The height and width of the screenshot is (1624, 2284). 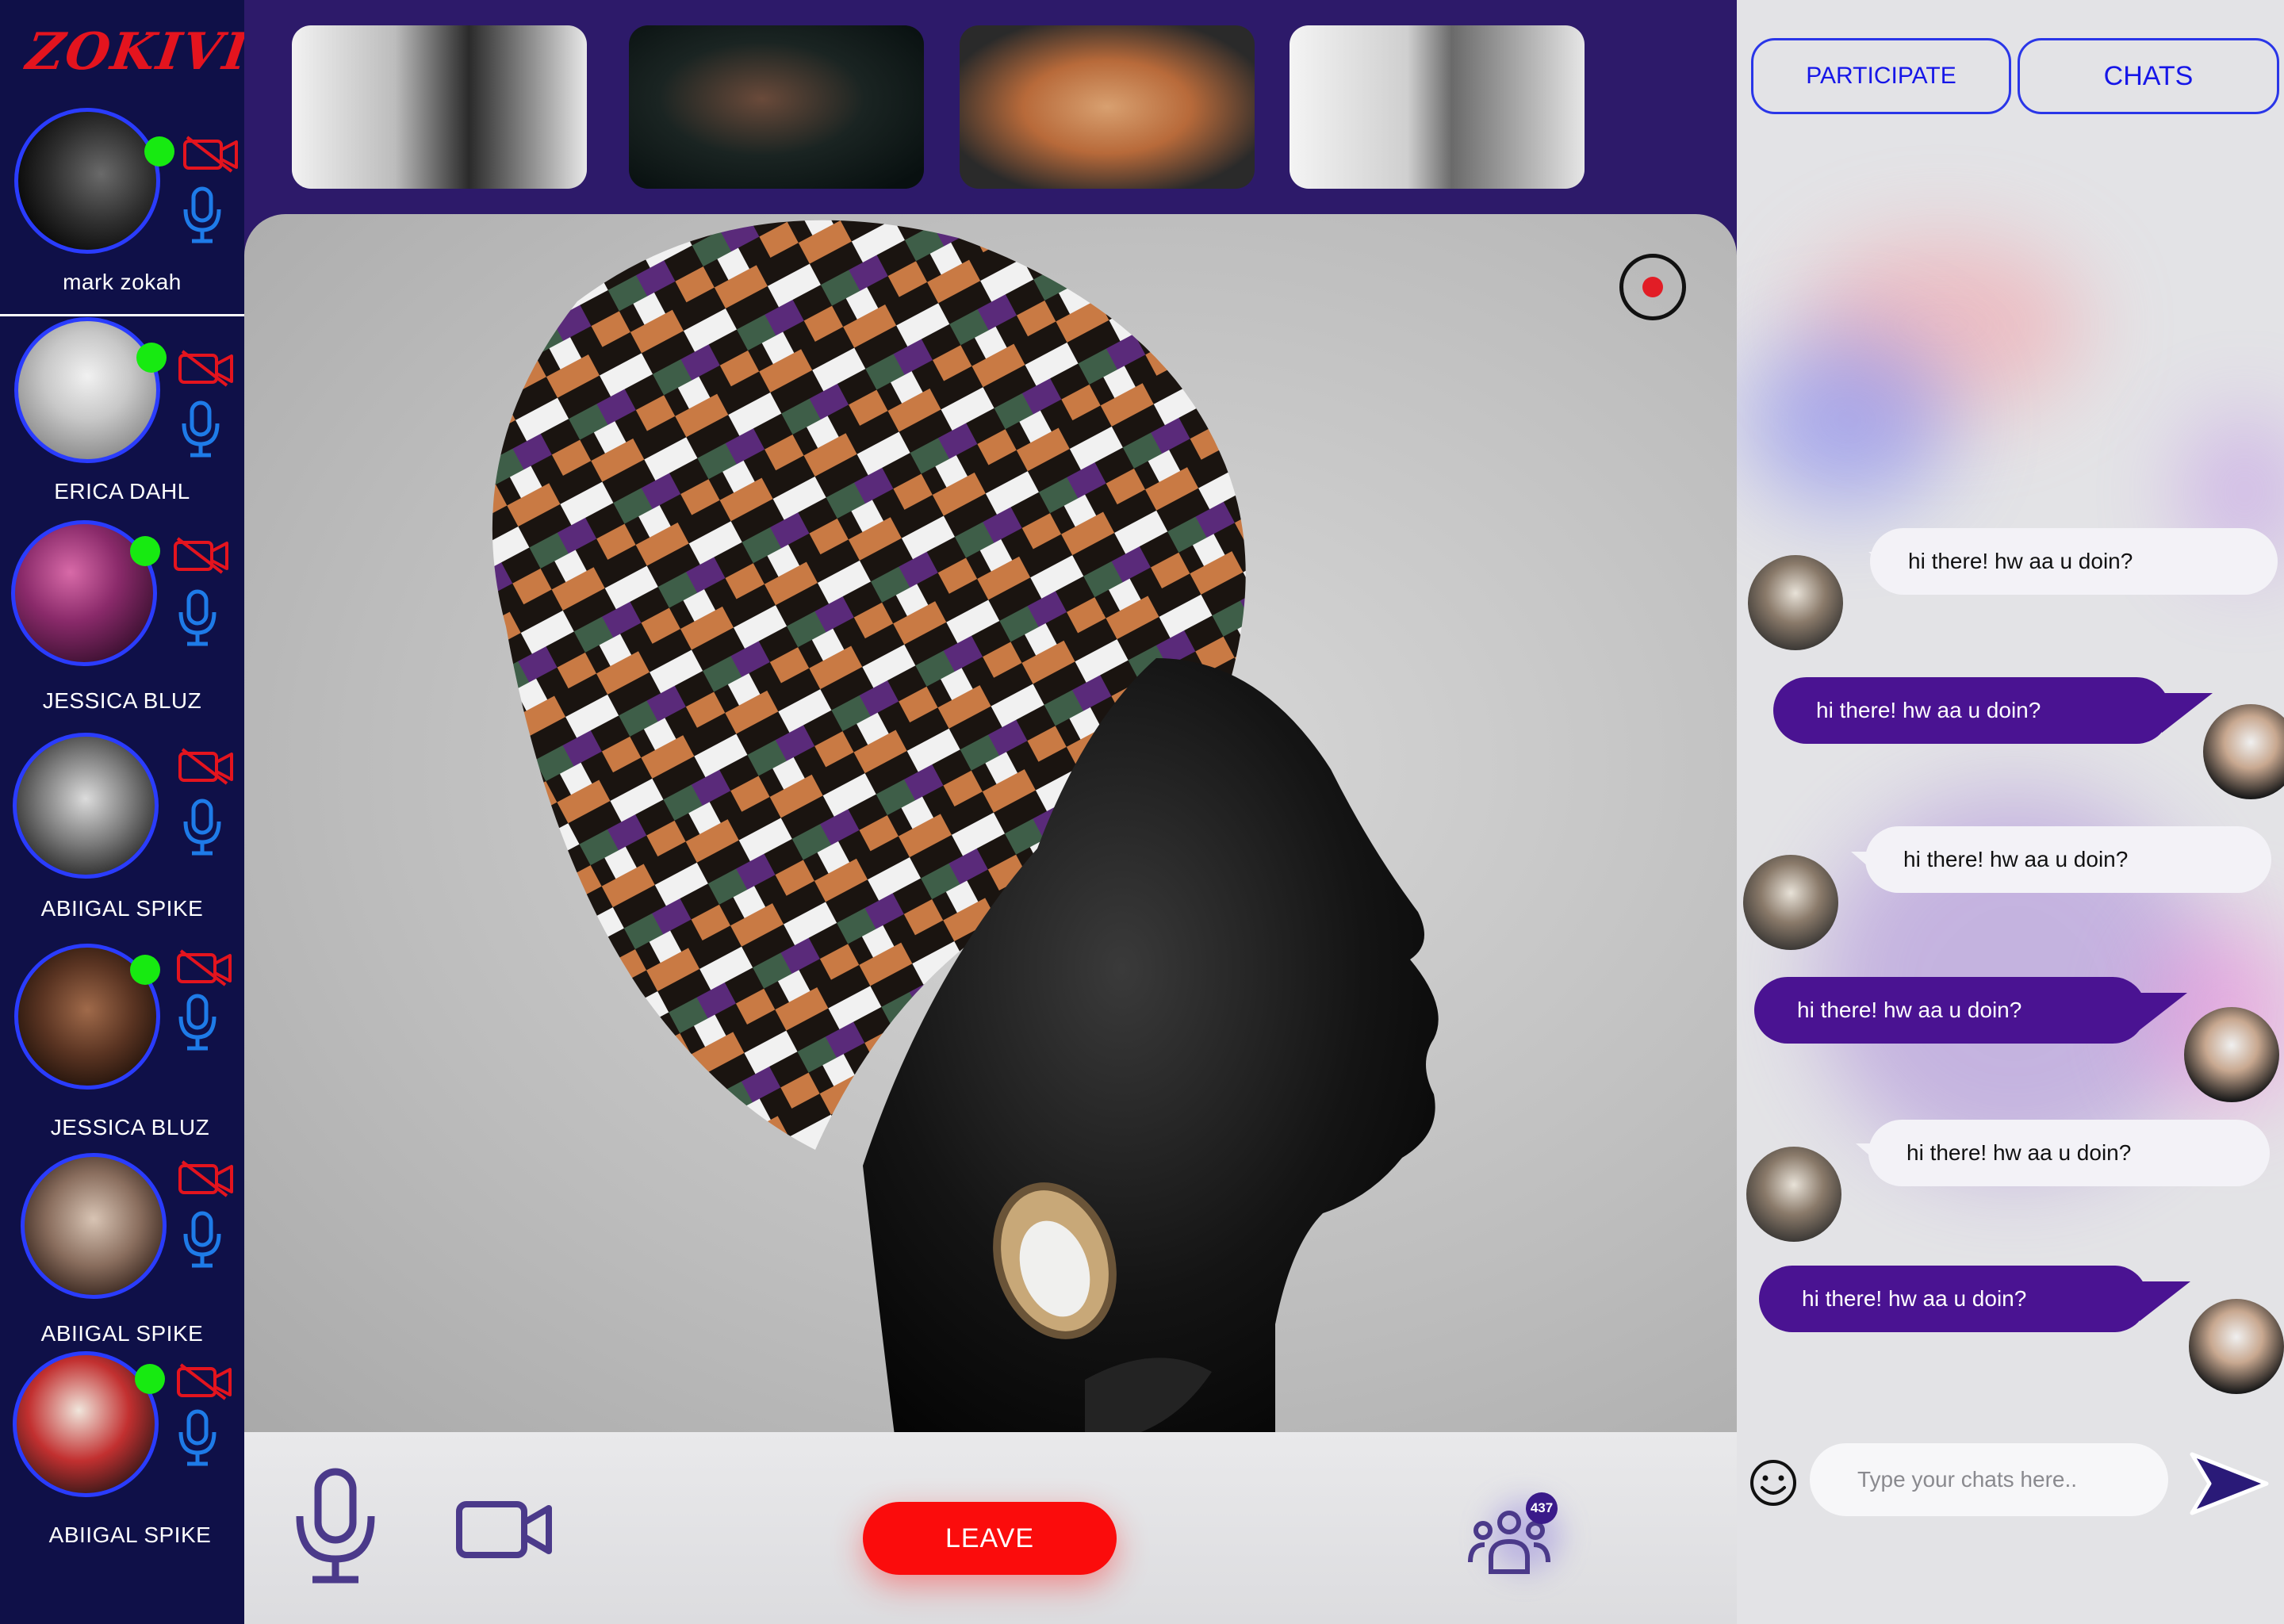 What do you see at coordinates (122, 315) in the screenshot?
I see `sidebar-divider` at bounding box center [122, 315].